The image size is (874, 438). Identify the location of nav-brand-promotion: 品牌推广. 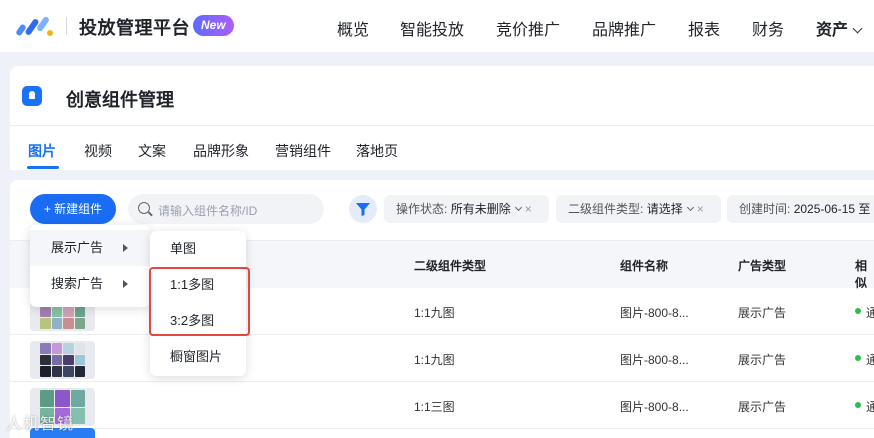
(624, 28).